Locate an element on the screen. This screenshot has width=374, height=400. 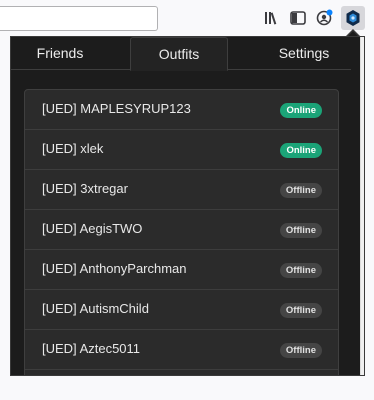
extension-button is located at coordinates (353, 18).